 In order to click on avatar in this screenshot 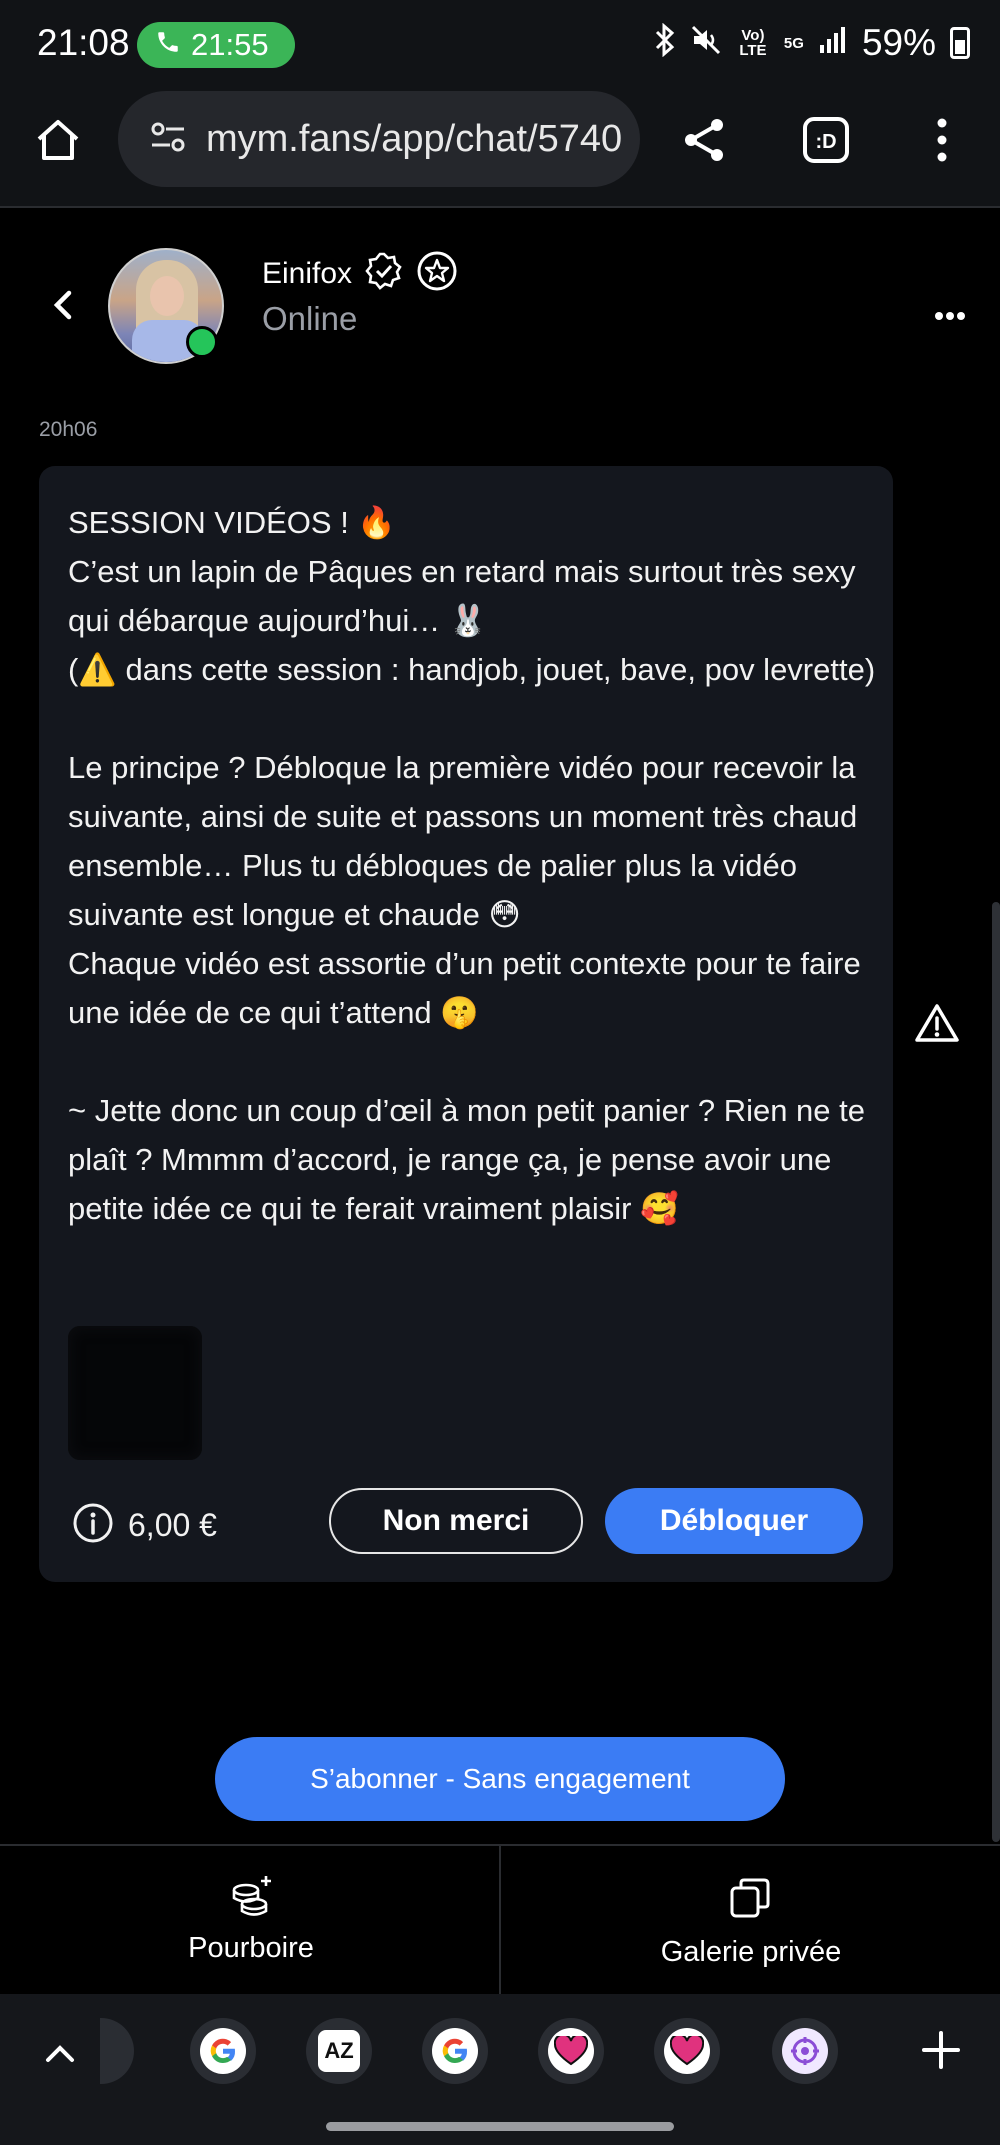, I will do `click(166, 306)`.